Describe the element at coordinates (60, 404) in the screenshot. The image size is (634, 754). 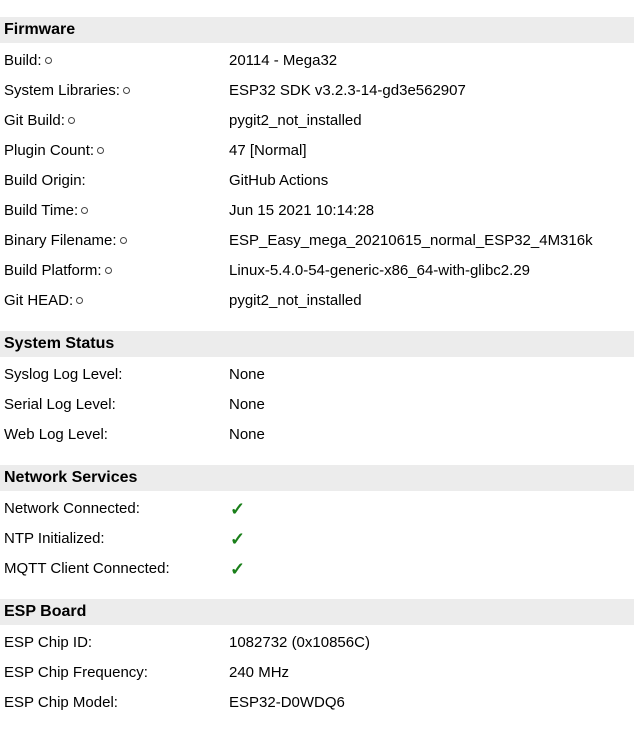
I see `row-label: Serial Log Level:` at that location.